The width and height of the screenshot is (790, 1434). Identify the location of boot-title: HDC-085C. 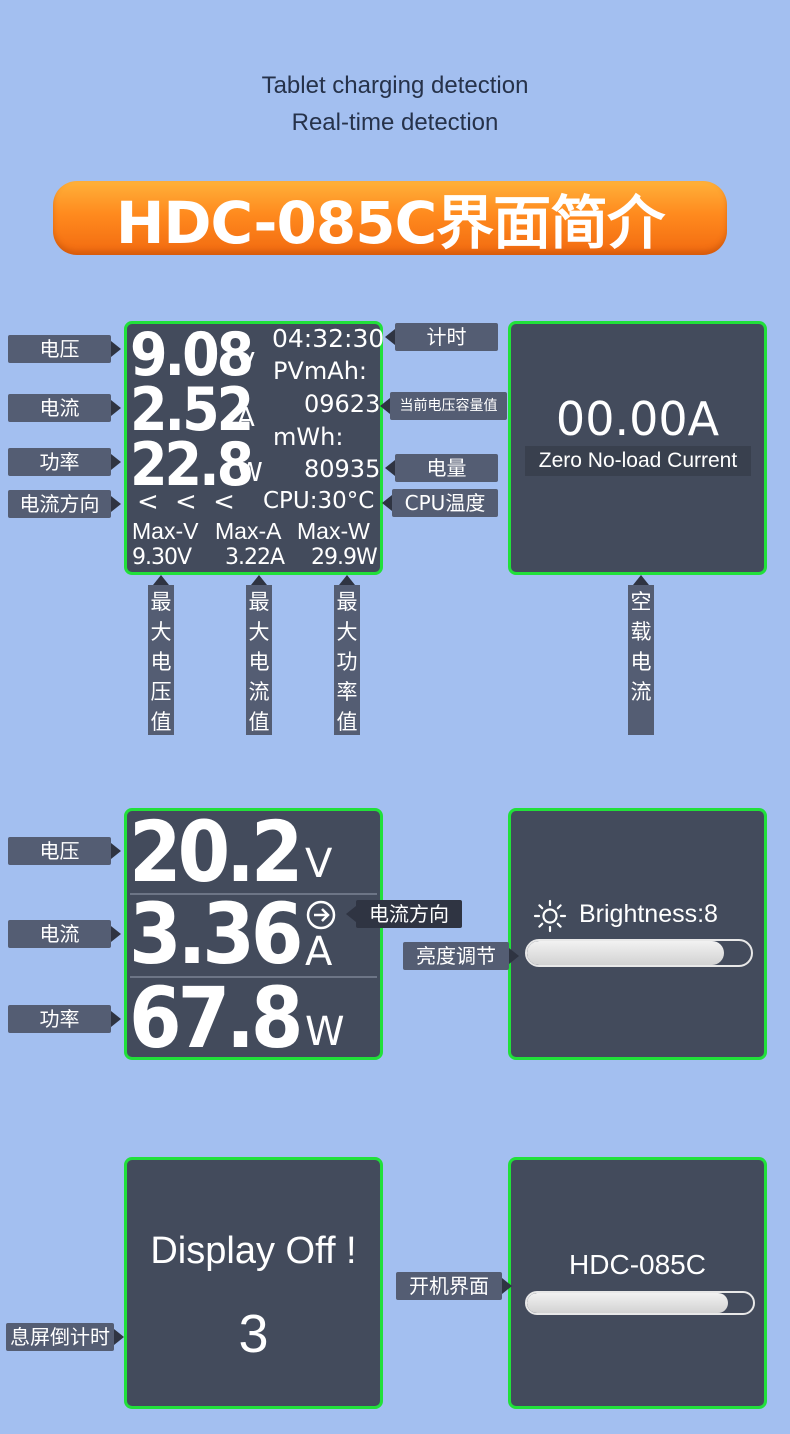
(637, 1264).